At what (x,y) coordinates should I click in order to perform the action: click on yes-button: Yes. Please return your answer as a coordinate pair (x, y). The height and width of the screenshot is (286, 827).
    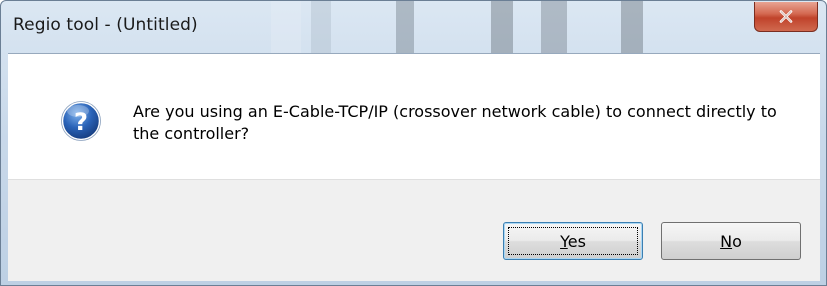
    Looking at the image, I should click on (573, 241).